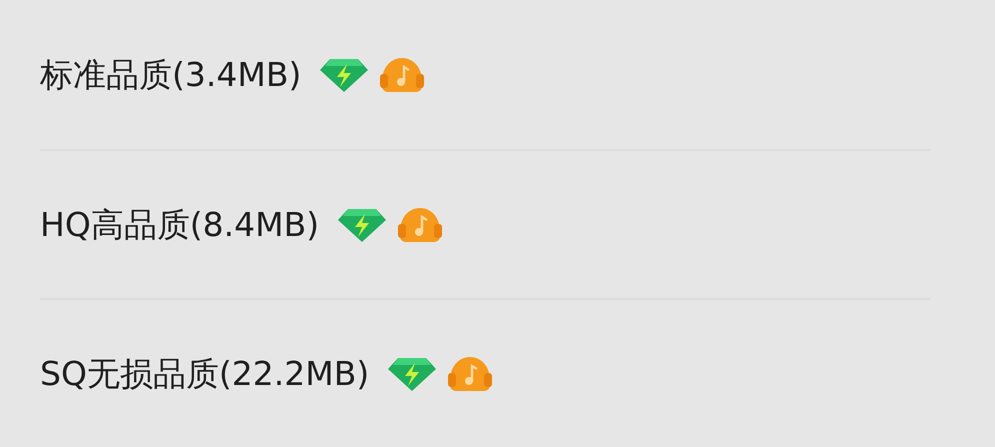 This screenshot has width=995, height=447. Describe the element at coordinates (205, 373) in the screenshot. I see `quality-option: SQ无损品质(22.2MB)` at that location.